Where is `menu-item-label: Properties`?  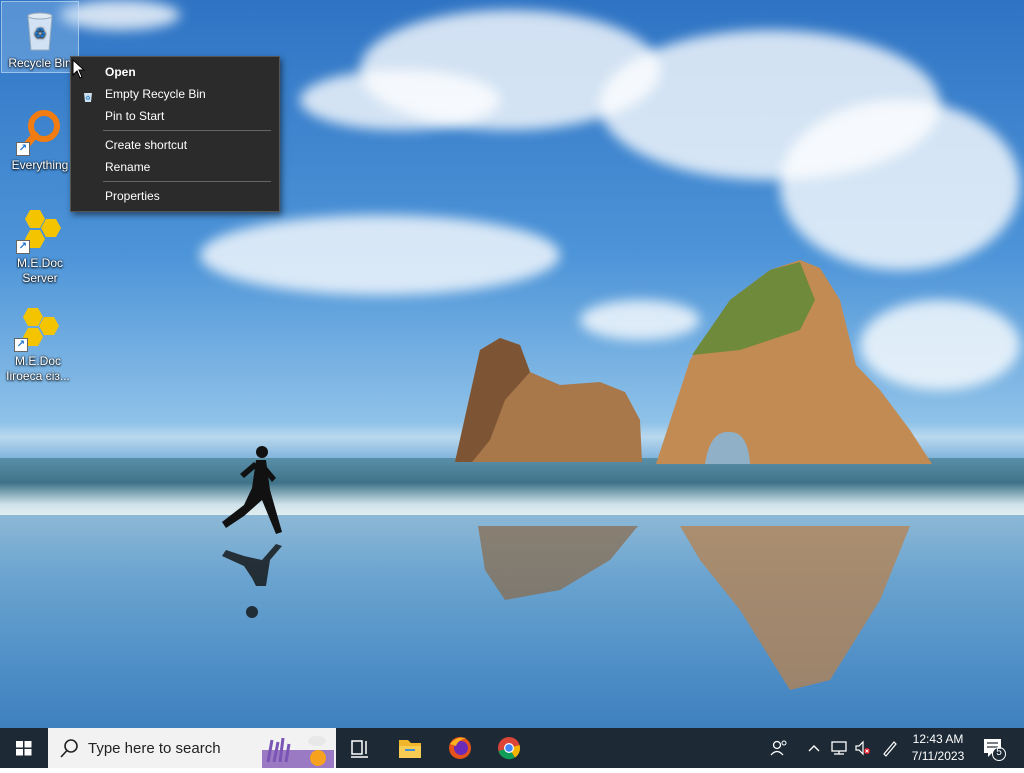 menu-item-label: Properties is located at coordinates (132, 196).